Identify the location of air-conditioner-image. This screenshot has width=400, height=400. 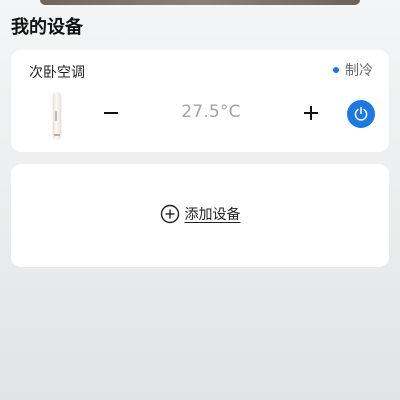
(57, 116).